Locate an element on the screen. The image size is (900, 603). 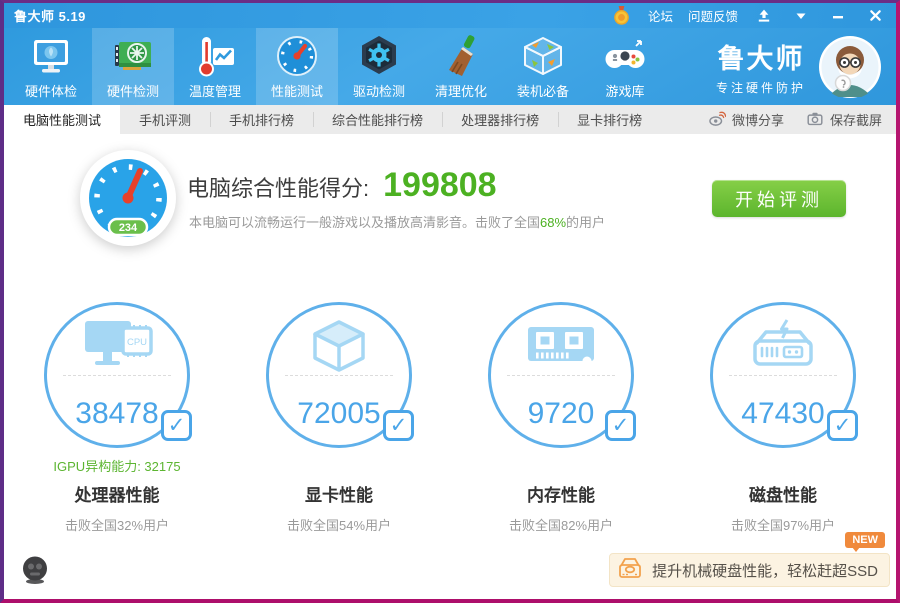
speedometer-gauge-icon: 234 is located at coordinates (128, 198).